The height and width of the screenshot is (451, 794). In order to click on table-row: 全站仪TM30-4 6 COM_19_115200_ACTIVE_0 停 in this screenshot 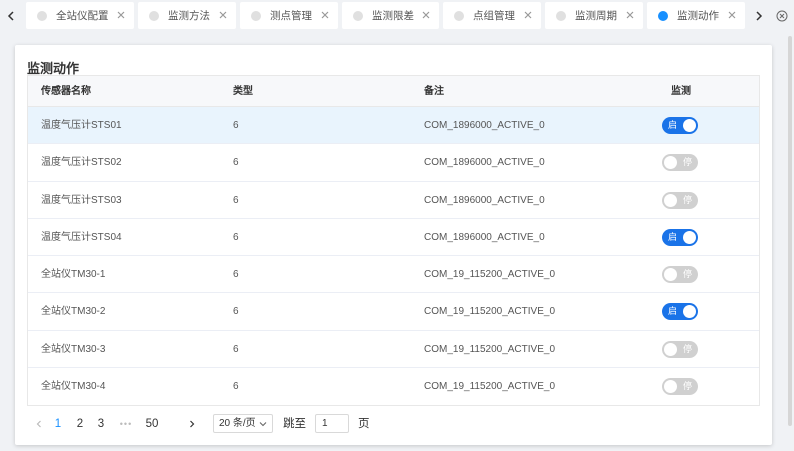, I will do `click(393, 386)`.